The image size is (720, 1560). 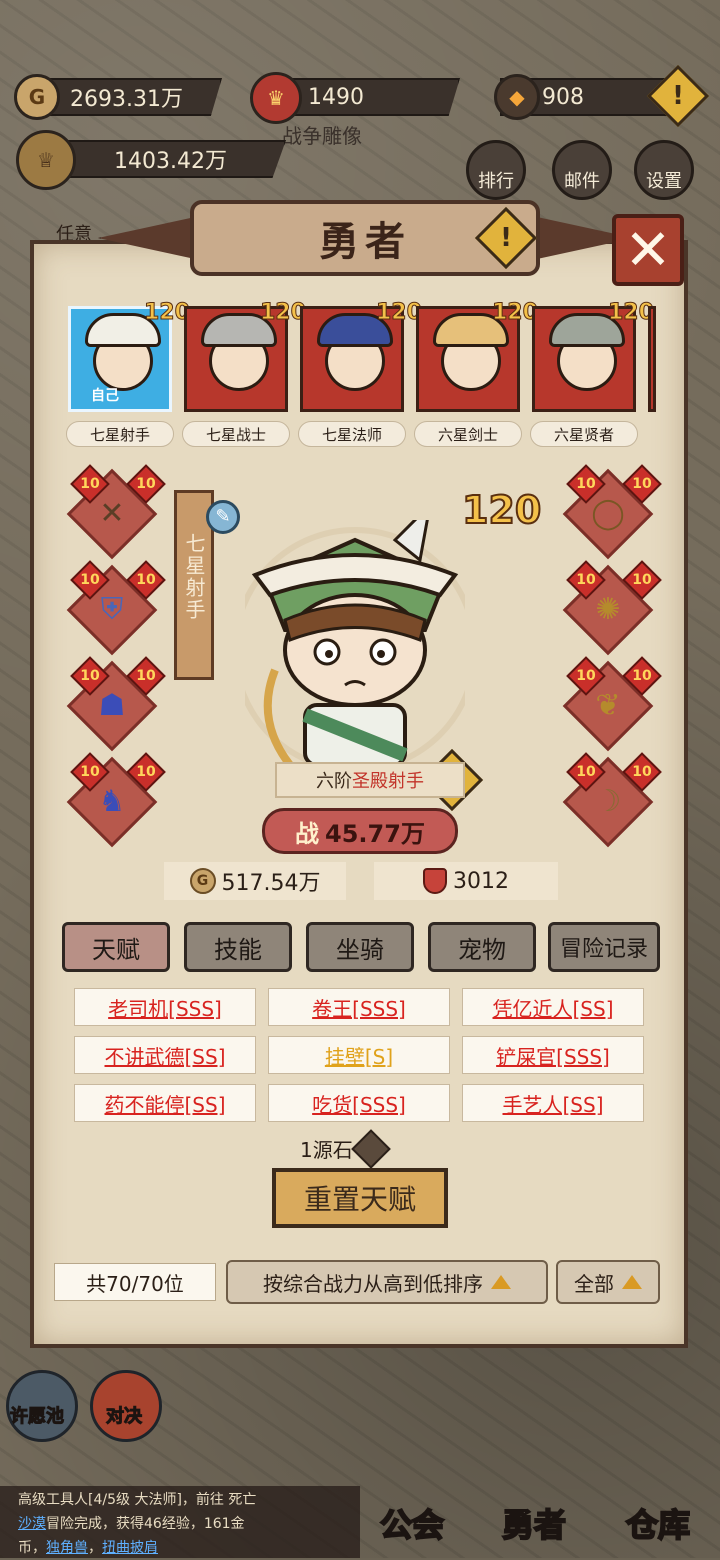 What do you see at coordinates (112, 513) in the screenshot?
I see `crossbow-icon: ✕` at bounding box center [112, 513].